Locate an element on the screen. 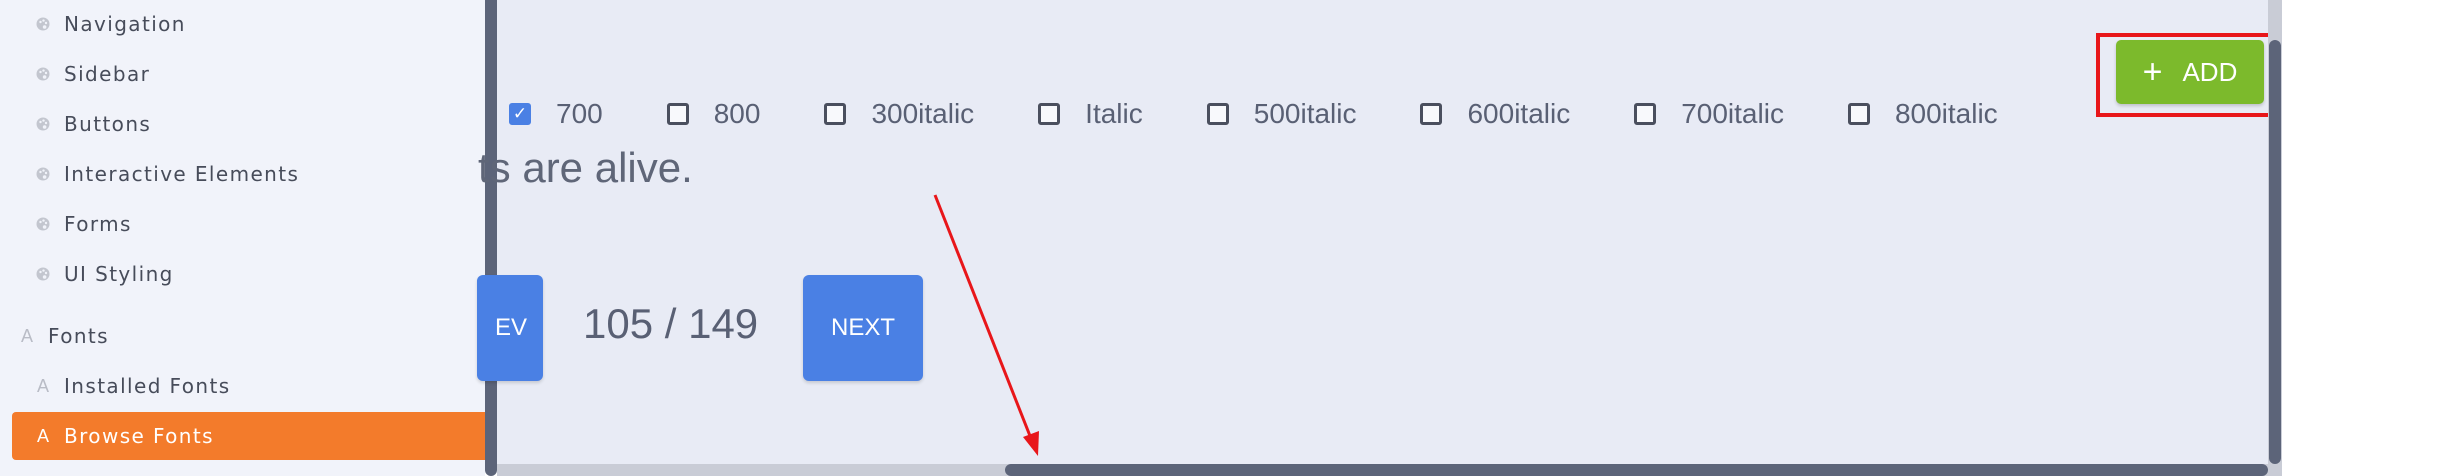  next-button-label: NEXT is located at coordinates (862, 327).